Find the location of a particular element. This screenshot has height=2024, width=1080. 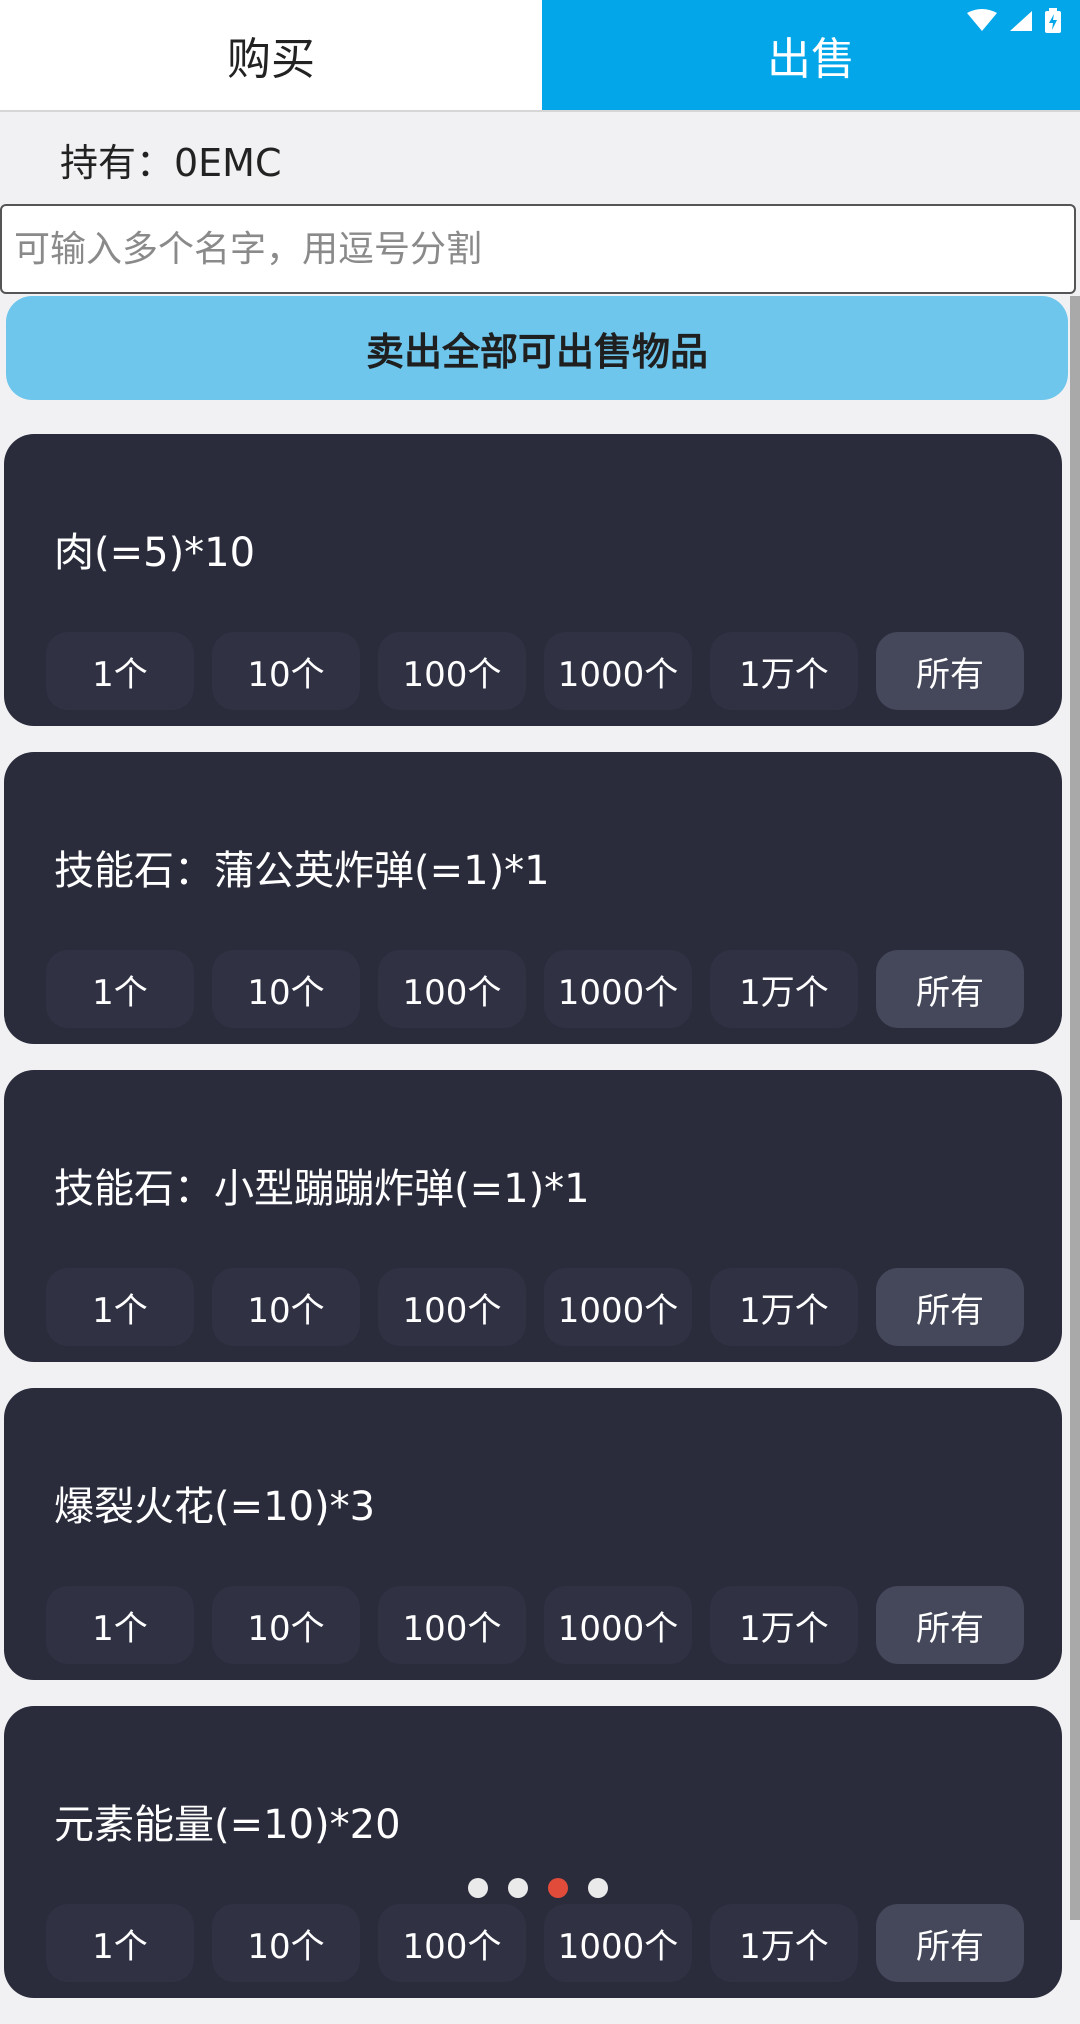

scrollbar is located at coordinates (1075, 1108).